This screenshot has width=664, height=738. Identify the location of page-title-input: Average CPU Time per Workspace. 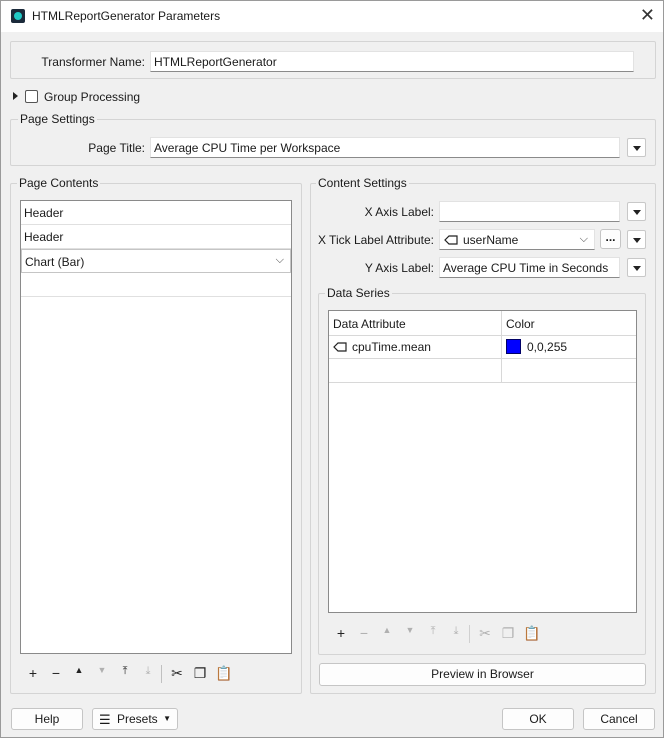
(385, 147).